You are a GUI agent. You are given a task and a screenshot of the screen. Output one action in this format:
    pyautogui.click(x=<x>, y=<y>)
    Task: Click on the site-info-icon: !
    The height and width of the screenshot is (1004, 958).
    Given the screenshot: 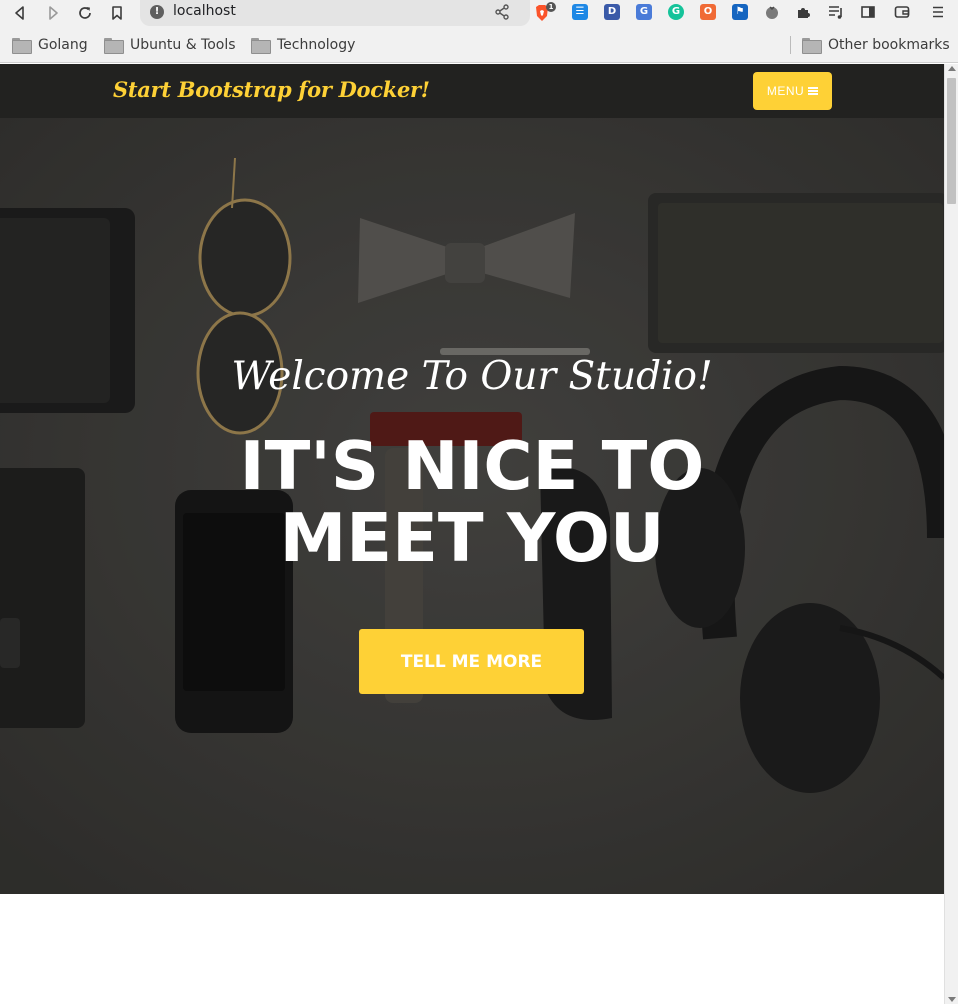 What is the action you would take?
    pyautogui.click(x=157, y=12)
    